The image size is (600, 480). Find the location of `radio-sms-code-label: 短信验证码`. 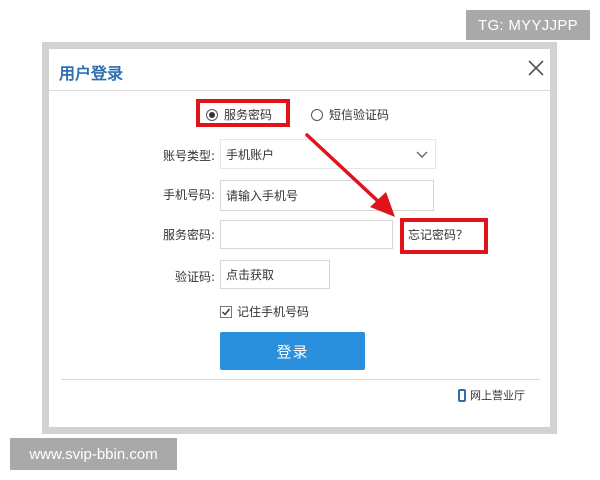

radio-sms-code-label: 短信验证码 is located at coordinates (359, 115).